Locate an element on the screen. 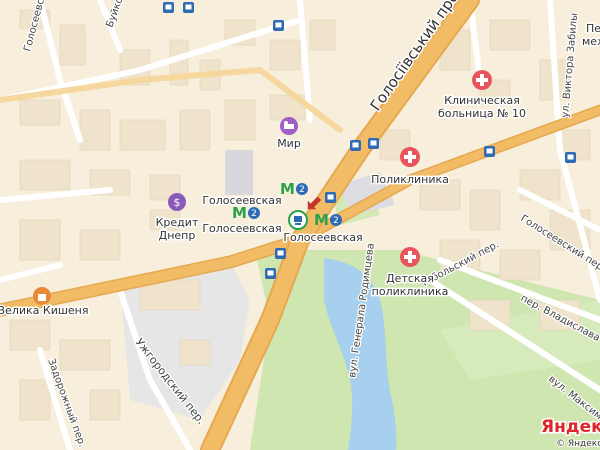  metro-label-top: Голосеевская is located at coordinates (241, 200).